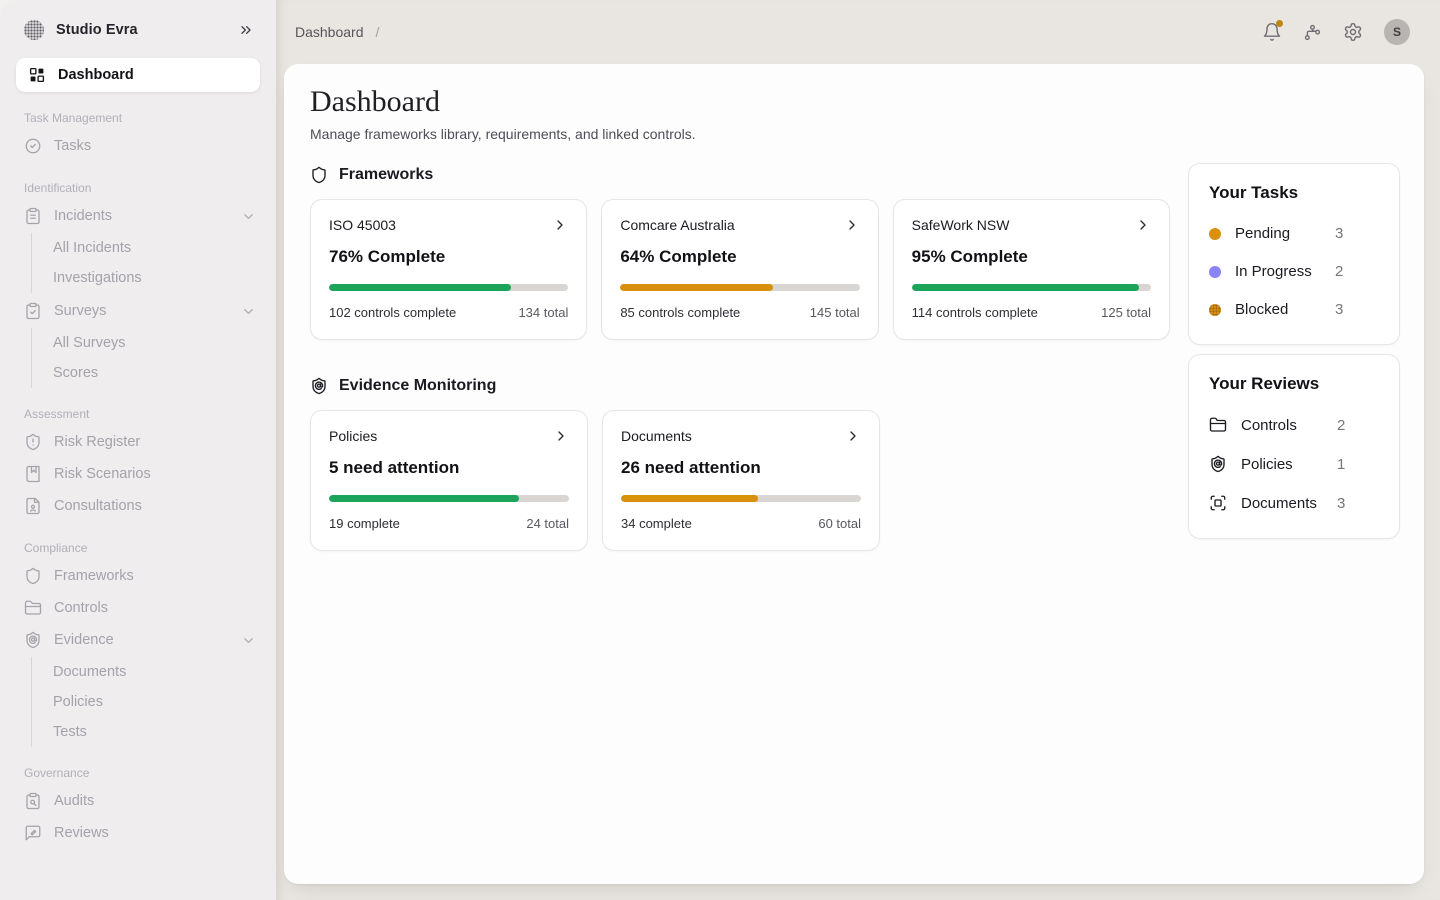 This screenshot has height=900, width=1440. I want to click on sidebar-item-label: Risk Scenarios, so click(102, 474).